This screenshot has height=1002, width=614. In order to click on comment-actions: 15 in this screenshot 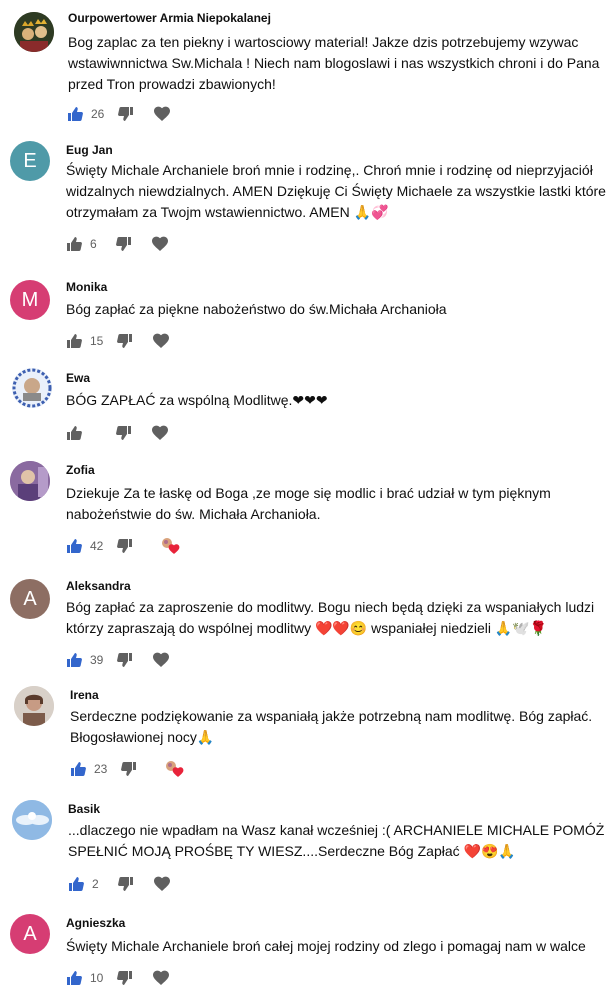, I will do `click(118, 341)`.